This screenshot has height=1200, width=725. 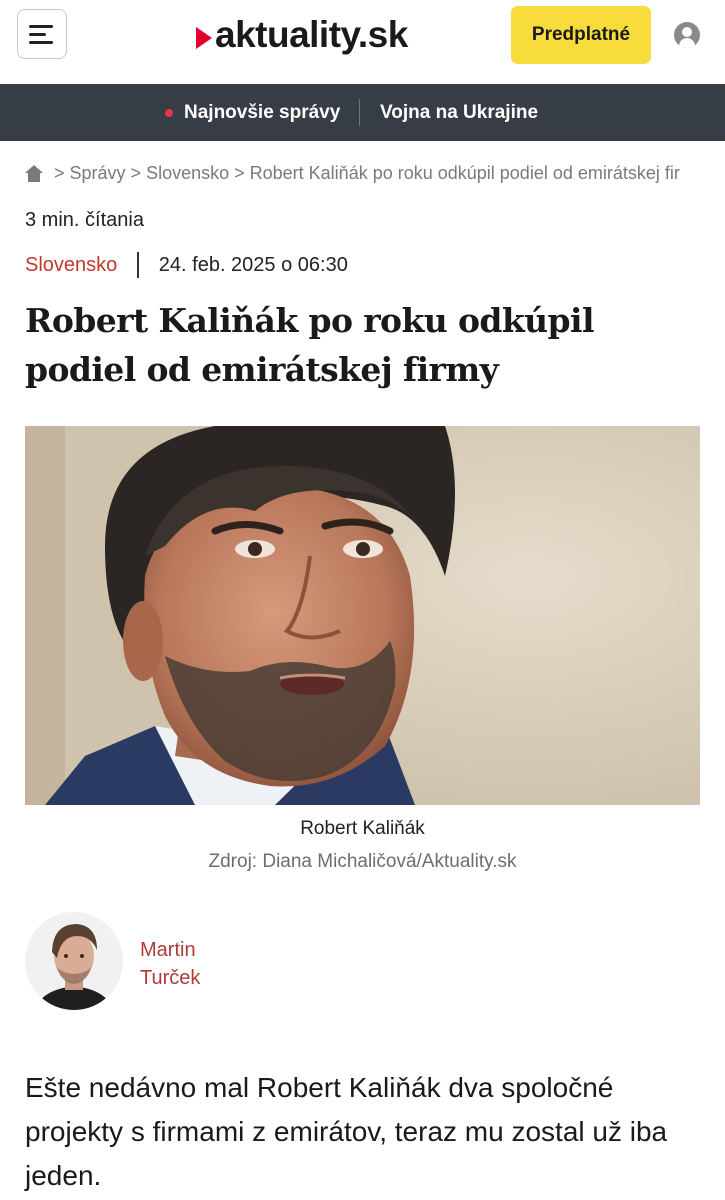 I want to click on logo-arrow-icon, so click(x=204, y=38).